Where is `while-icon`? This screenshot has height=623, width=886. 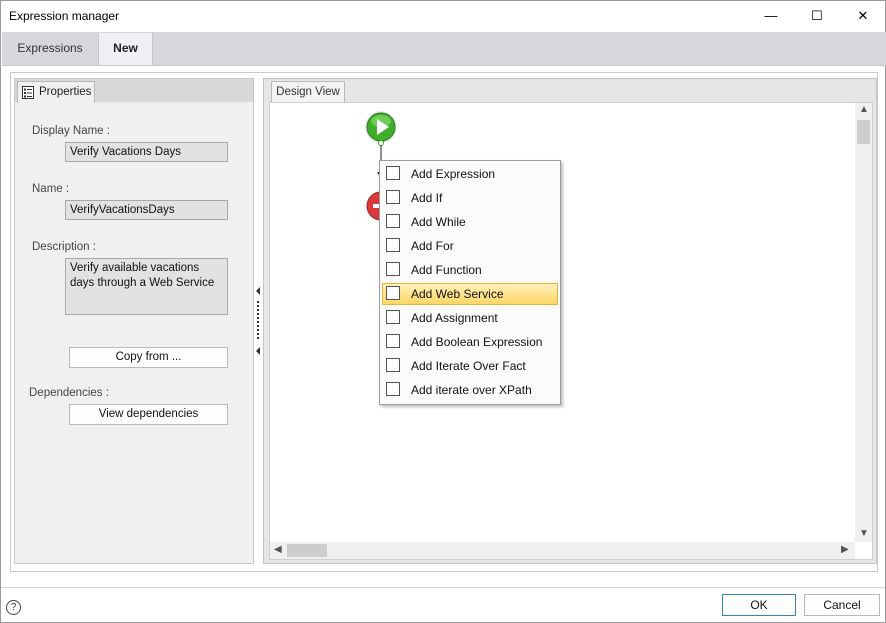 while-icon is located at coordinates (393, 221).